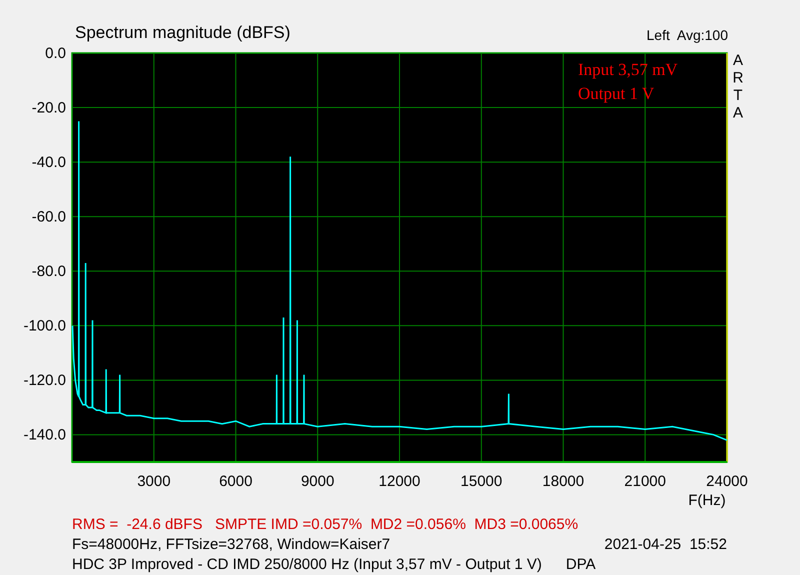  Describe the element at coordinates (55, 53) in the screenshot. I see `y-tick-label: 0.0` at that location.